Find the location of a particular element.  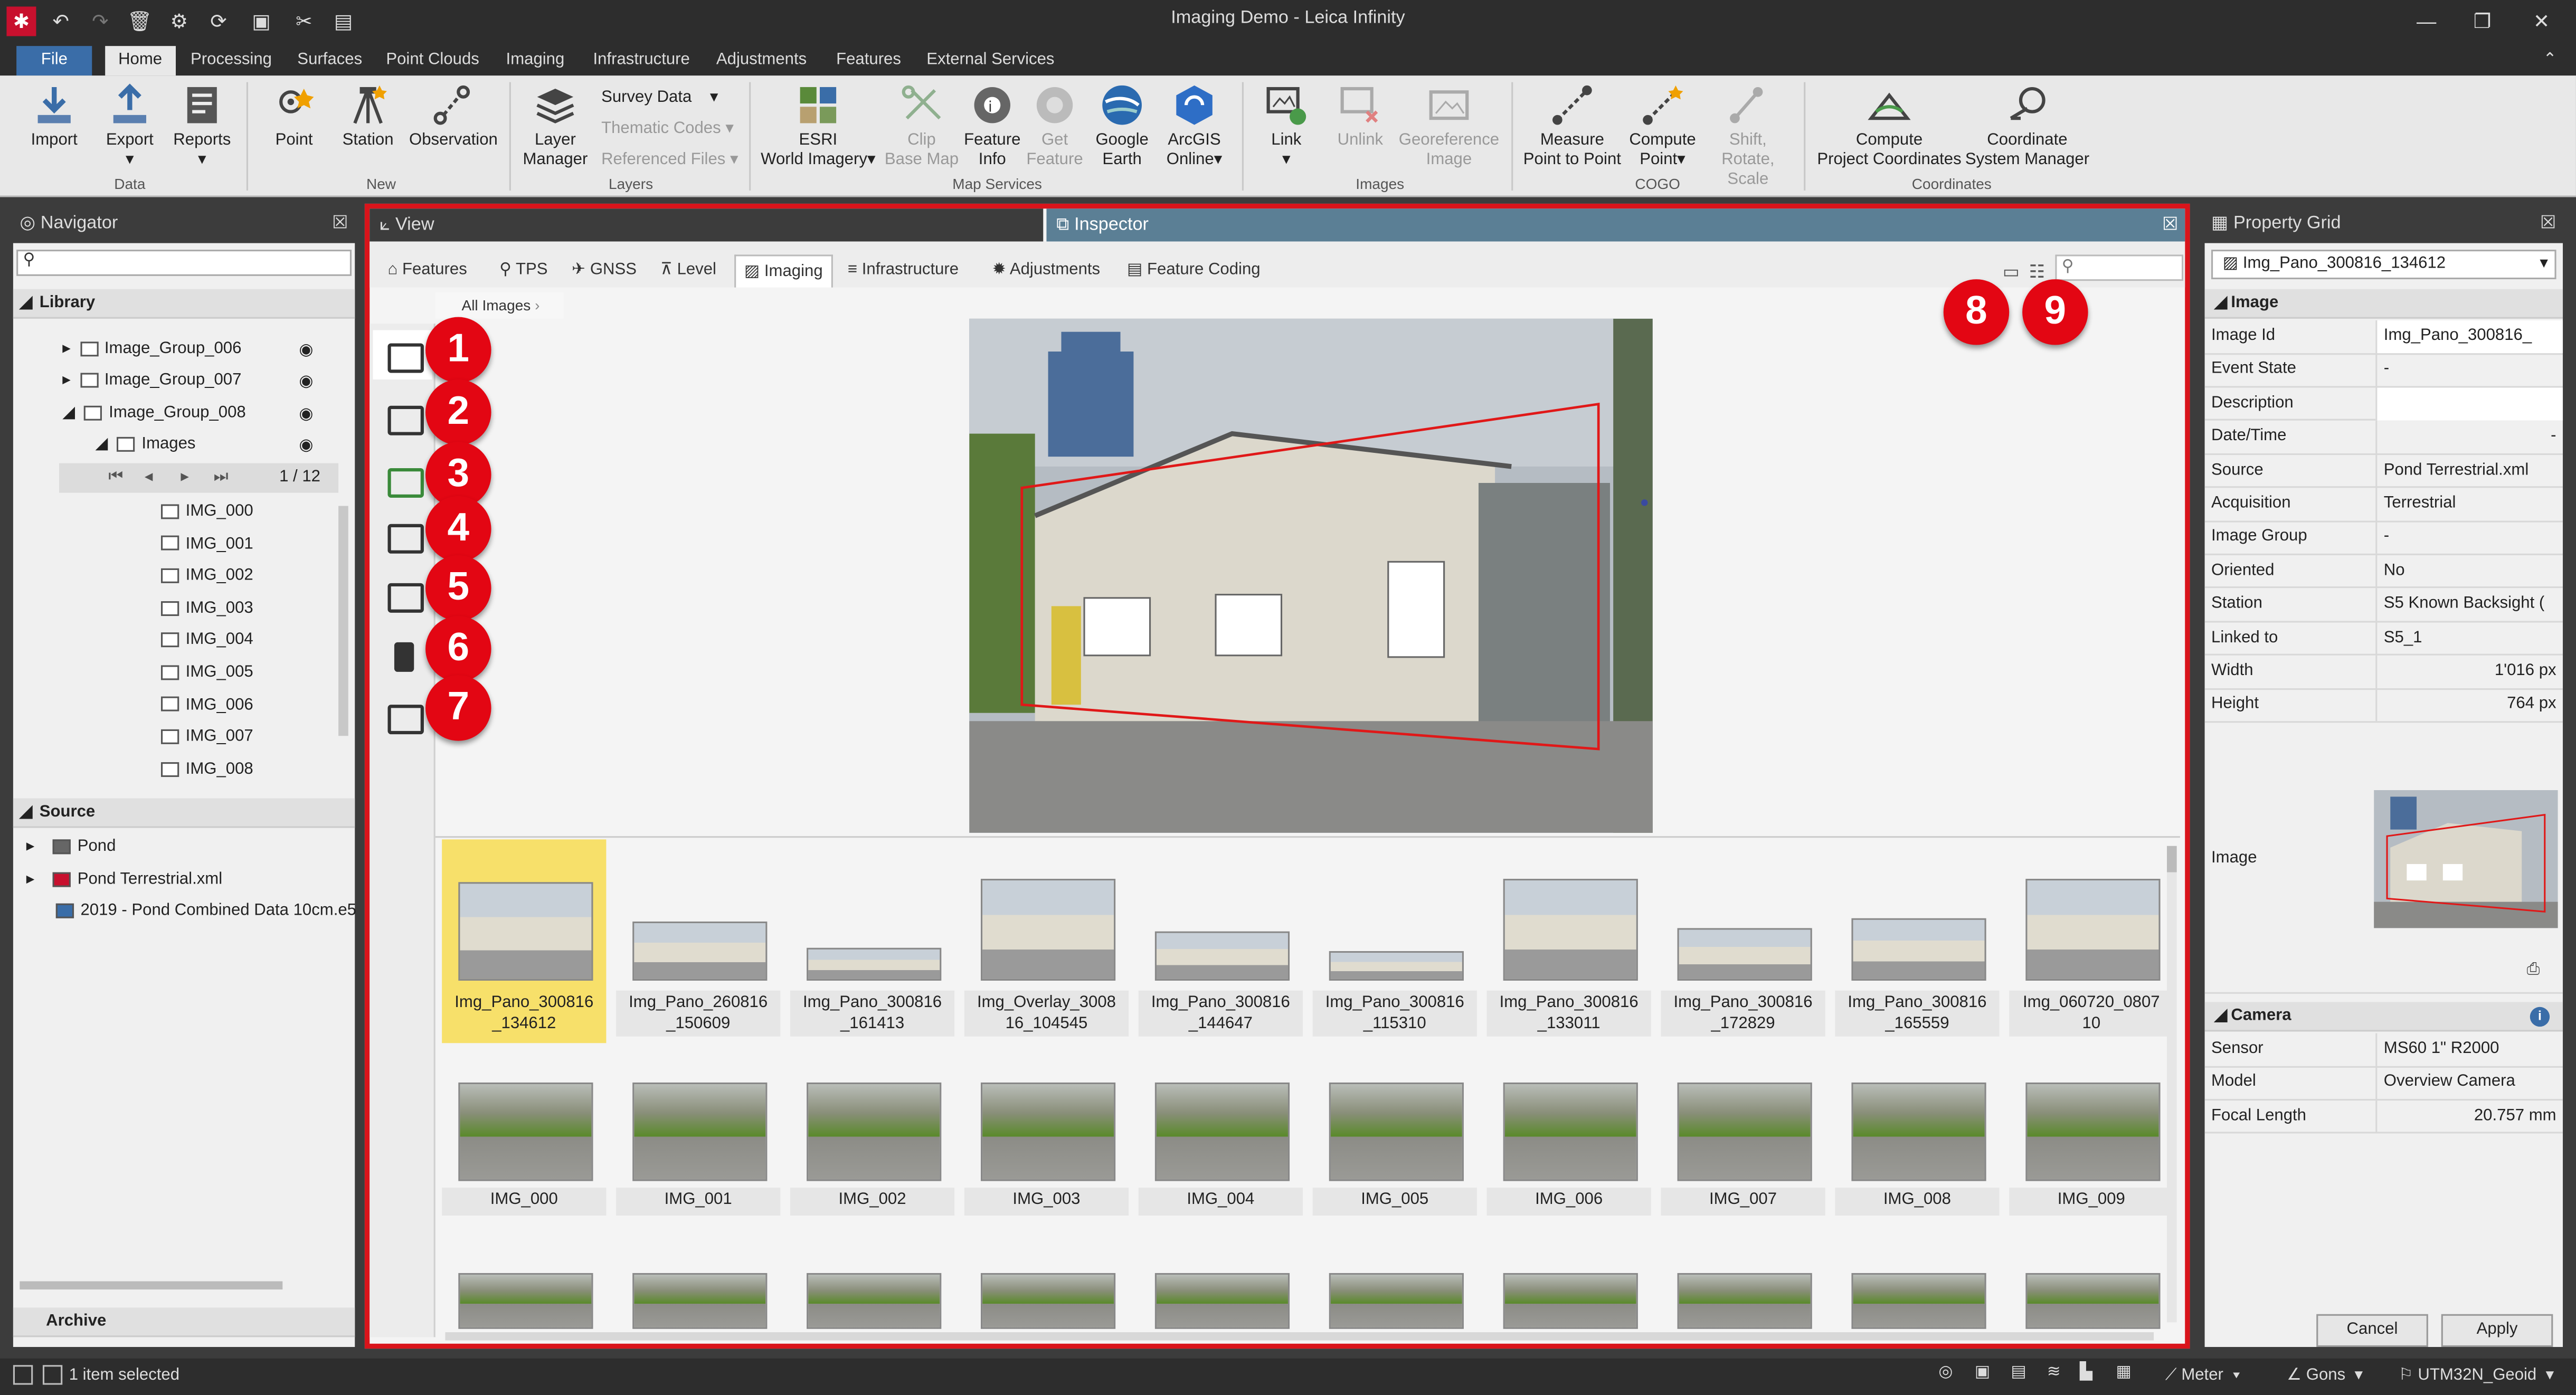

esri-world-imagery-button: ESRI World Imagery▾ is located at coordinates (818, 126).